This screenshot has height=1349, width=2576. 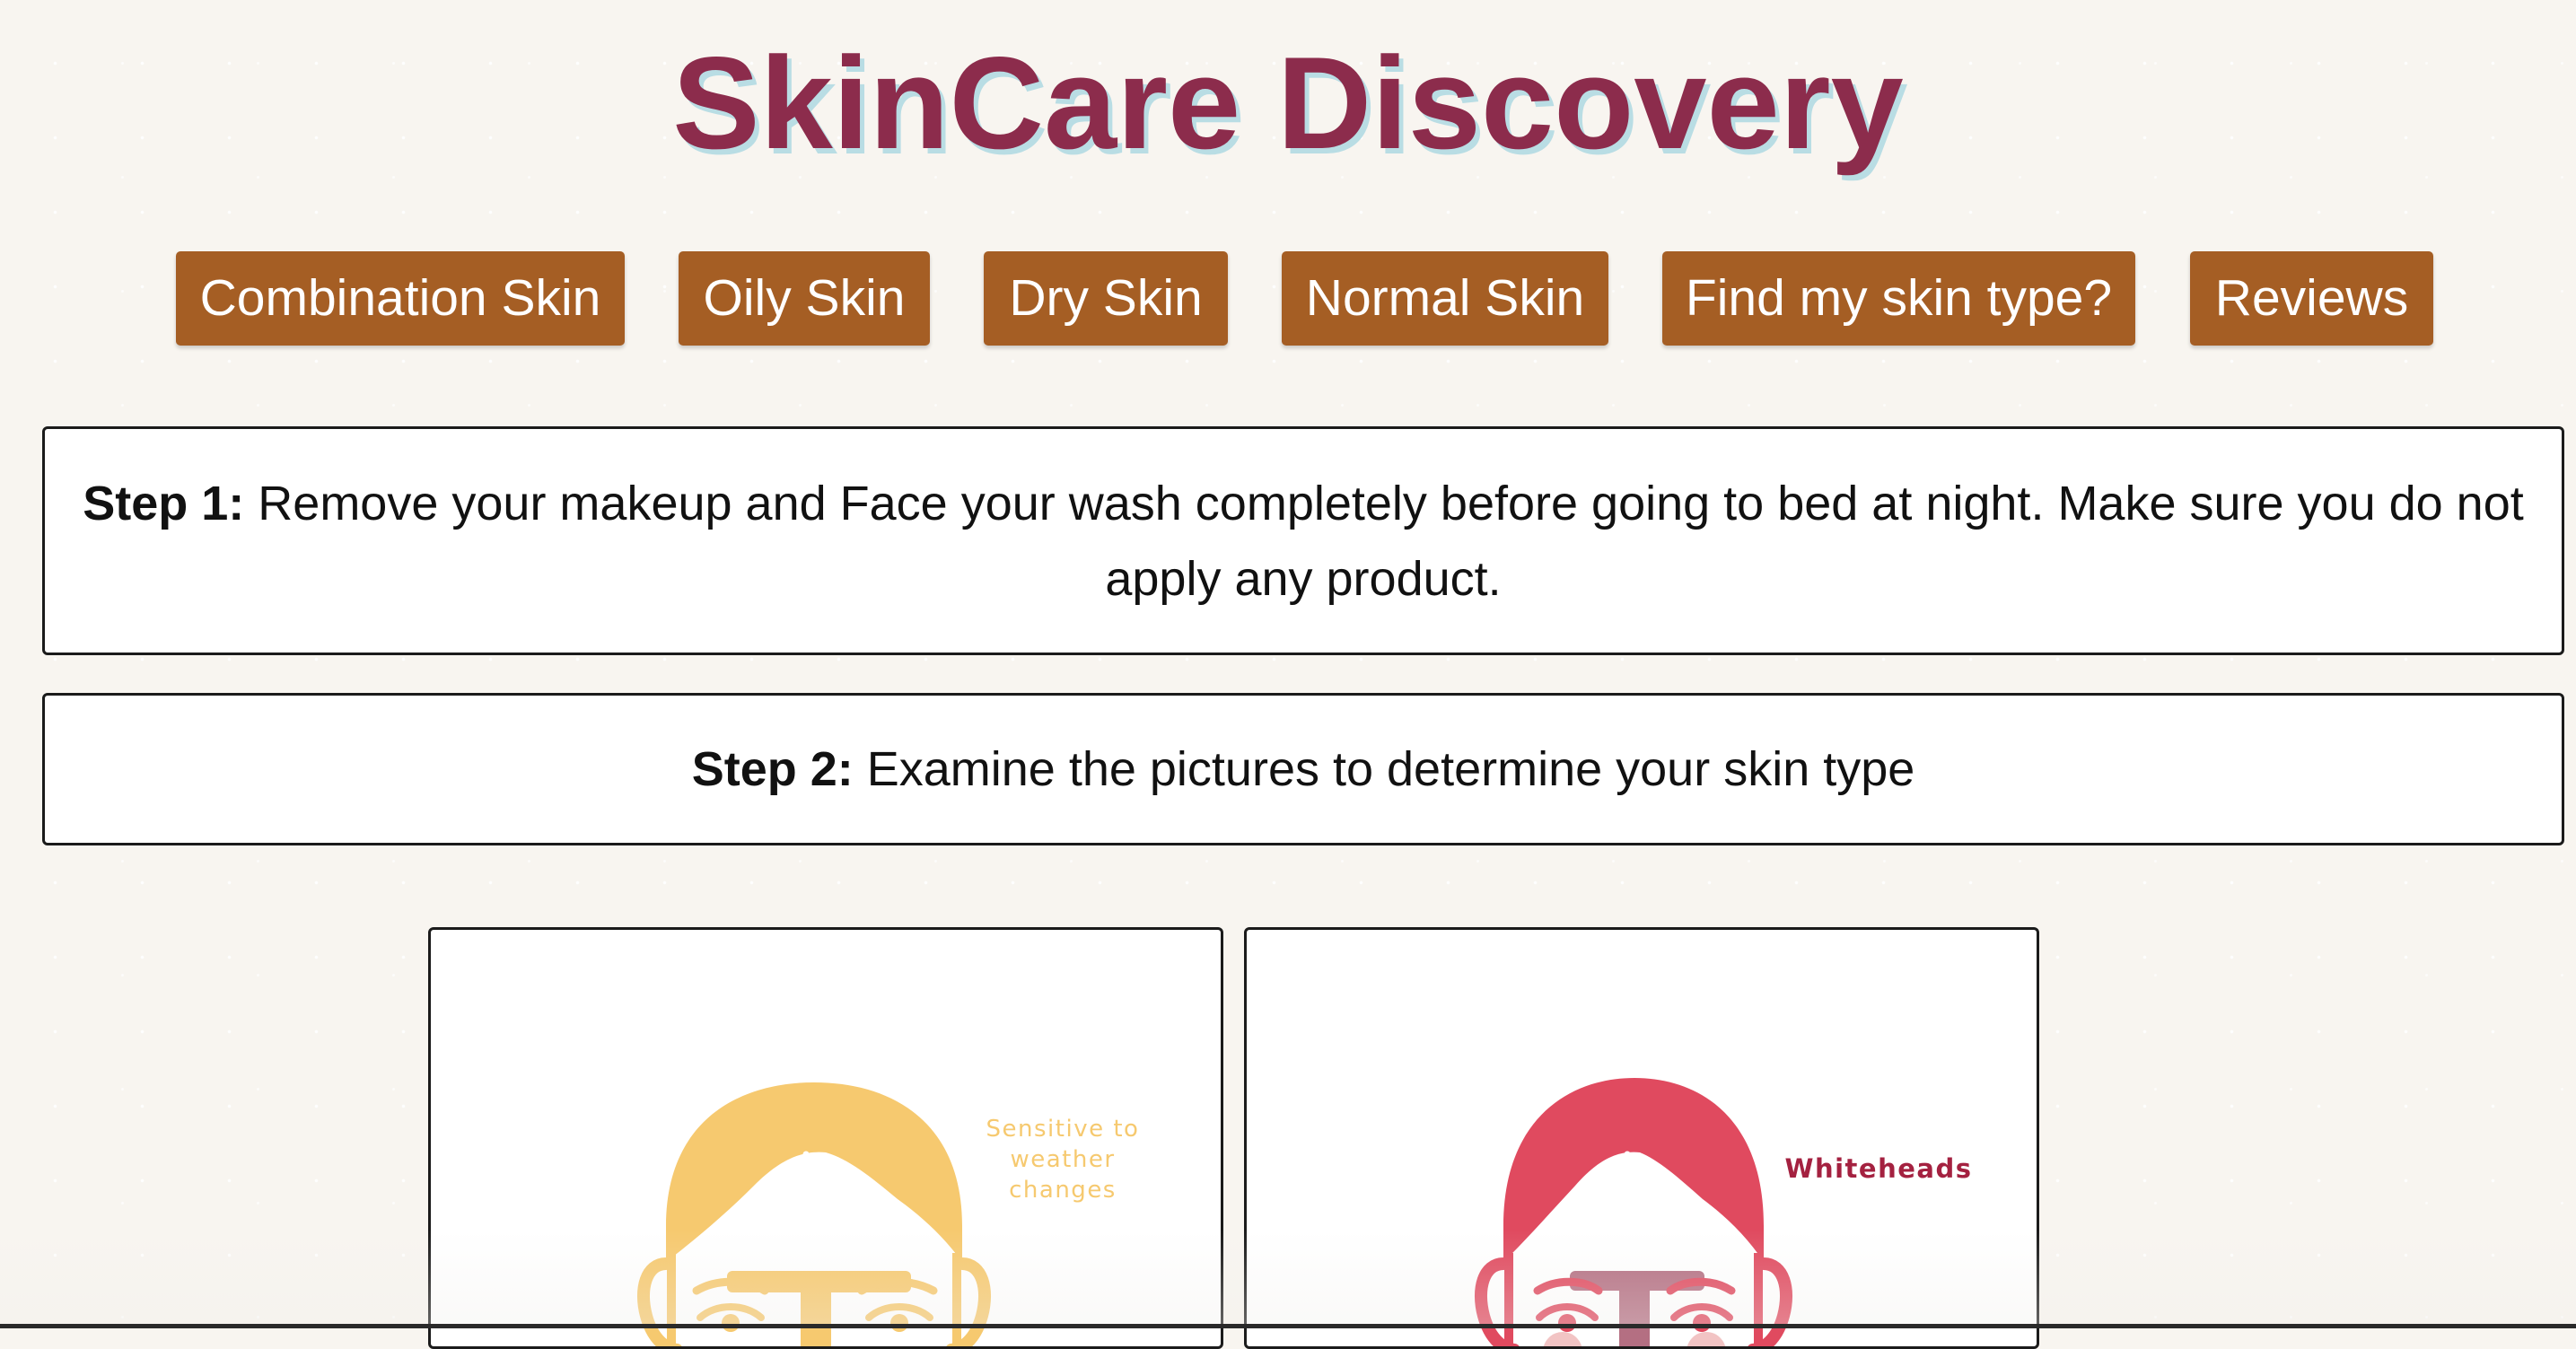 What do you see at coordinates (1445, 298) in the screenshot?
I see `nav-normal-skin-button: Normal Skin` at bounding box center [1445, 298].